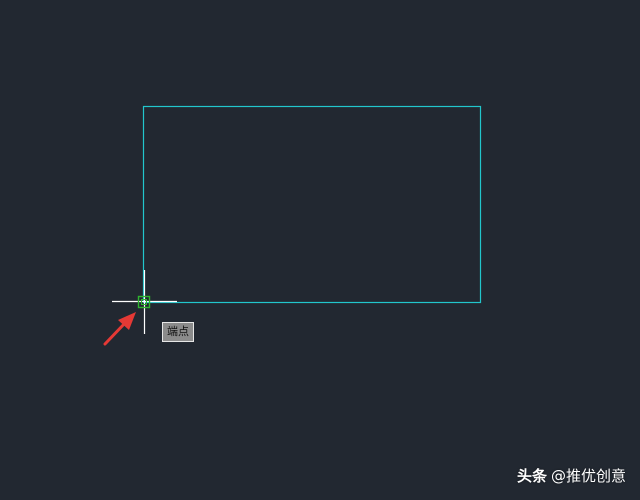 This screenshot has width=640, height=500. I want to click on watermark: 头条 @推优创意, so click(571, 475).